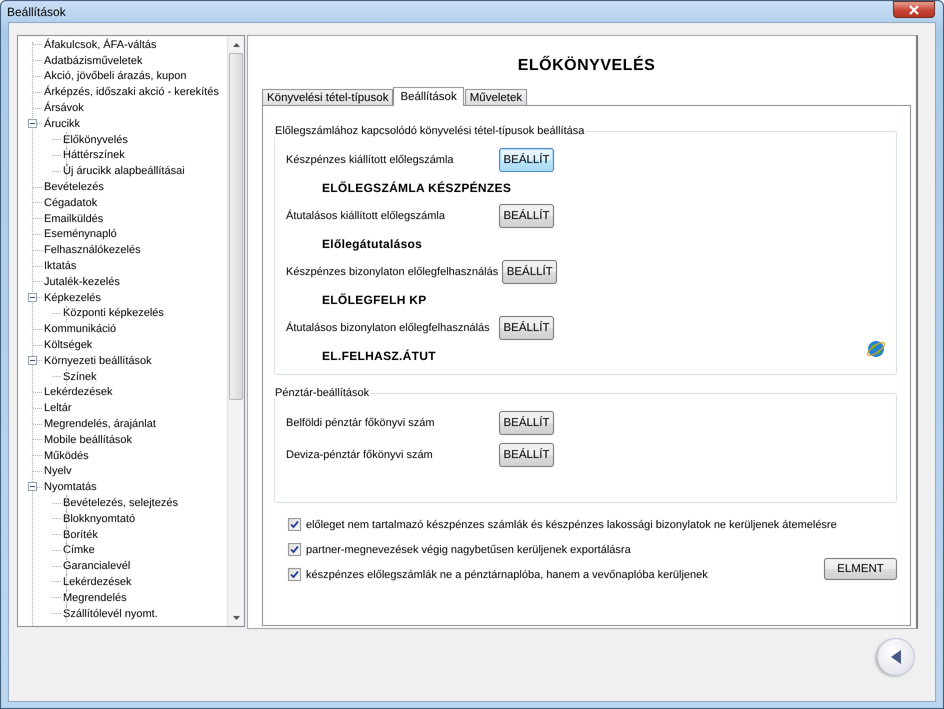 The height and width of the screenshot is (709, 944). What do you see at coordinates (80, 534) in the screenshot?
I see `tree-item: Boríték` at bounding box center [80, 534].